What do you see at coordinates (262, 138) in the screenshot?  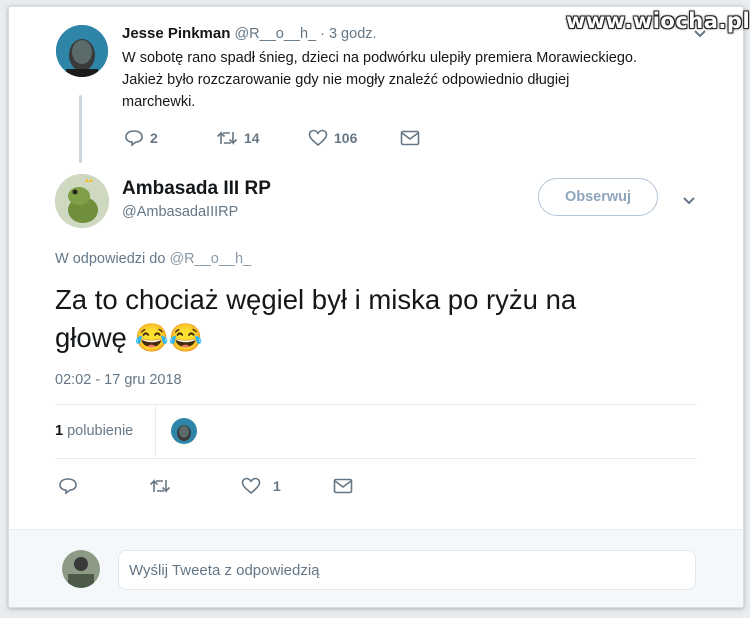 I see `parent-retweet-button: 14` at bounding box center [262, 138].